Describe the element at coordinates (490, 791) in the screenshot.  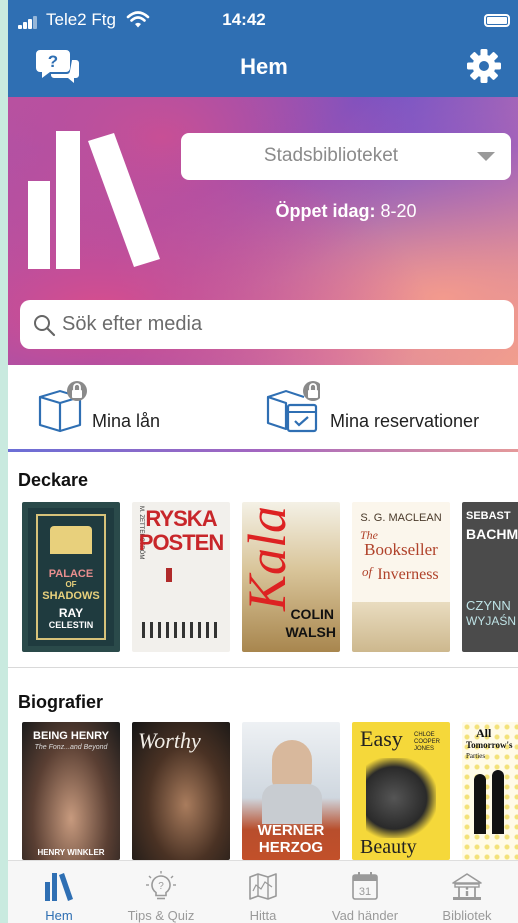
I see `book-cover: All Tomorrow's Parties` at that location.